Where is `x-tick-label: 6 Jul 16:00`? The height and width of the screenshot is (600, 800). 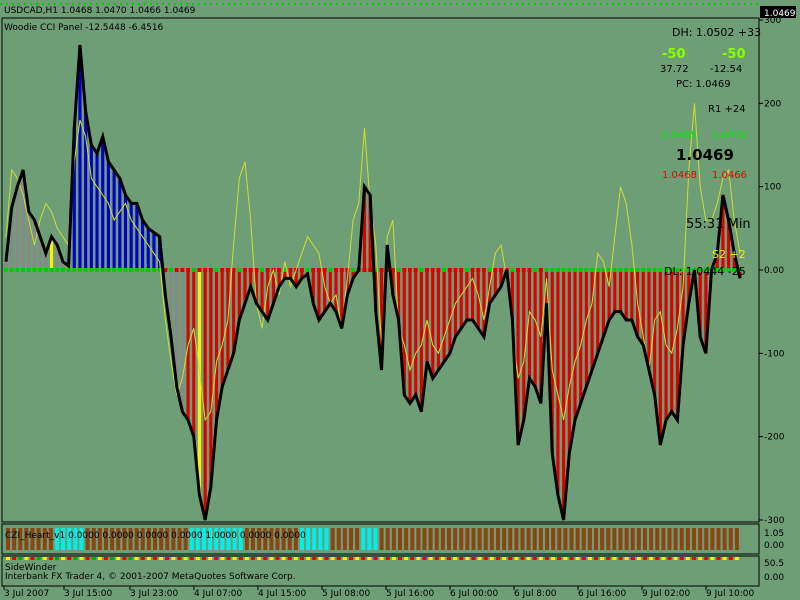
x-tick-label: 6 Jul 16:00 is located at coordinates (602, 594).